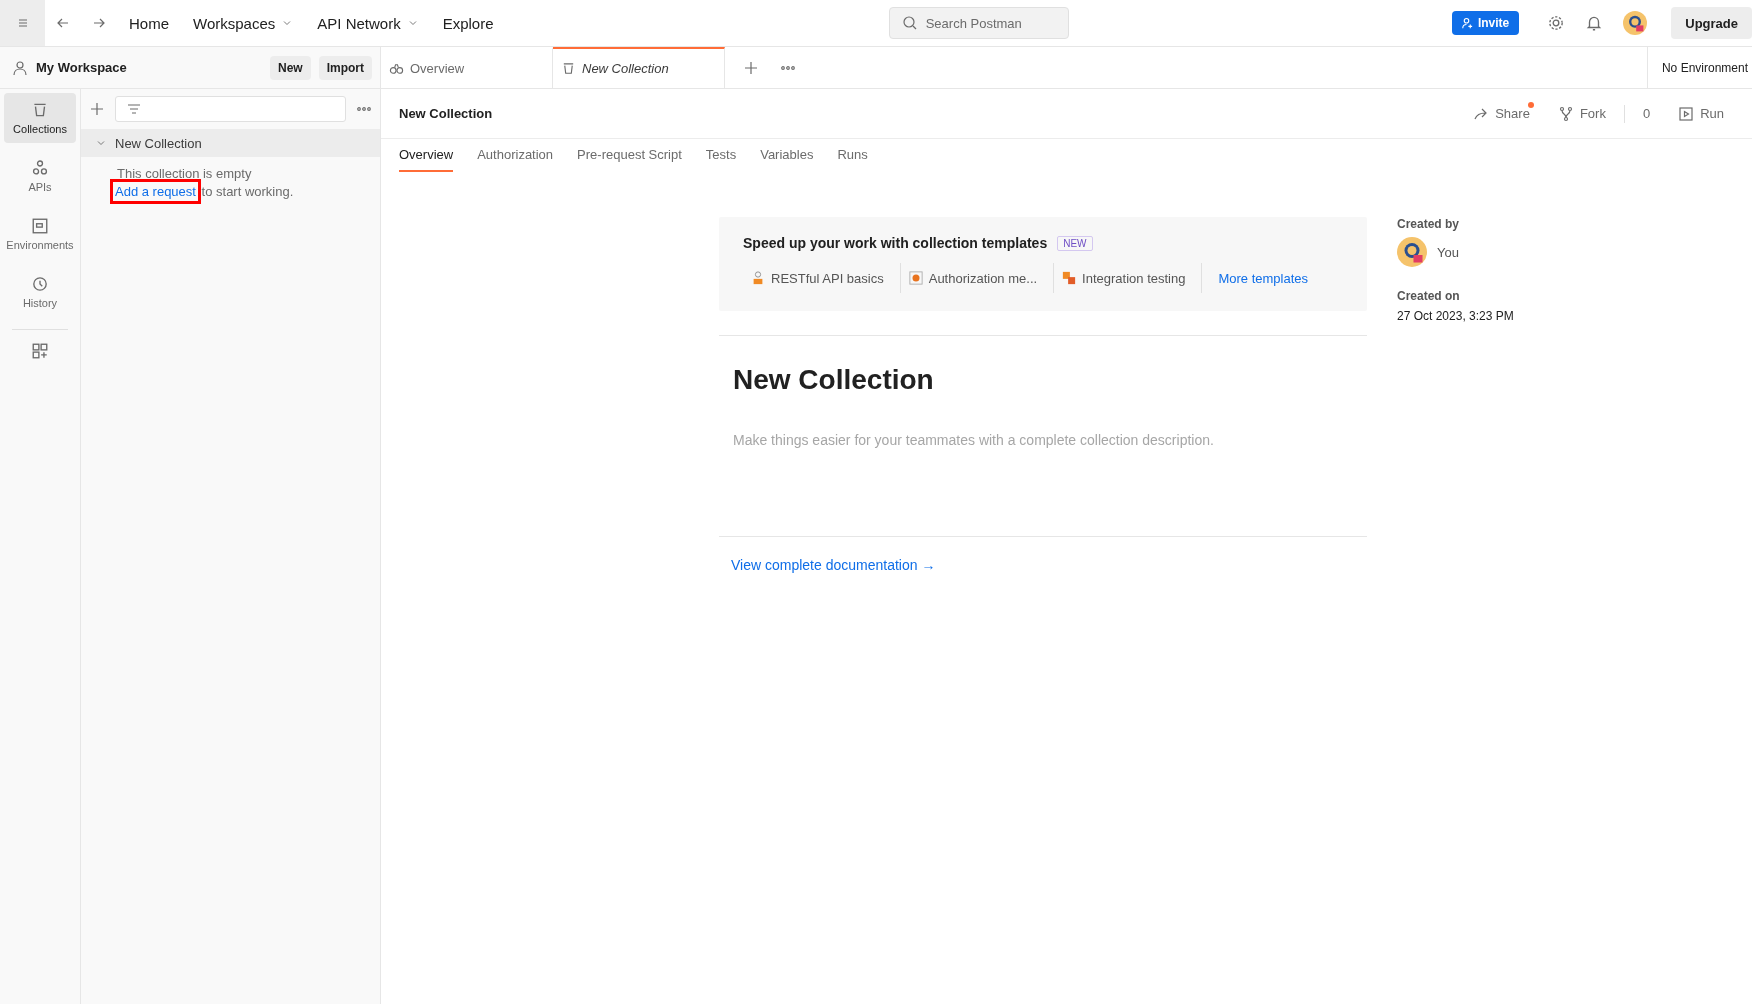 This screenshot has height=1004, width=1752. What do you see at coordinates (787, 155) in the screenshot?
I see `tab: Variables` at bounding box center [787, 155].